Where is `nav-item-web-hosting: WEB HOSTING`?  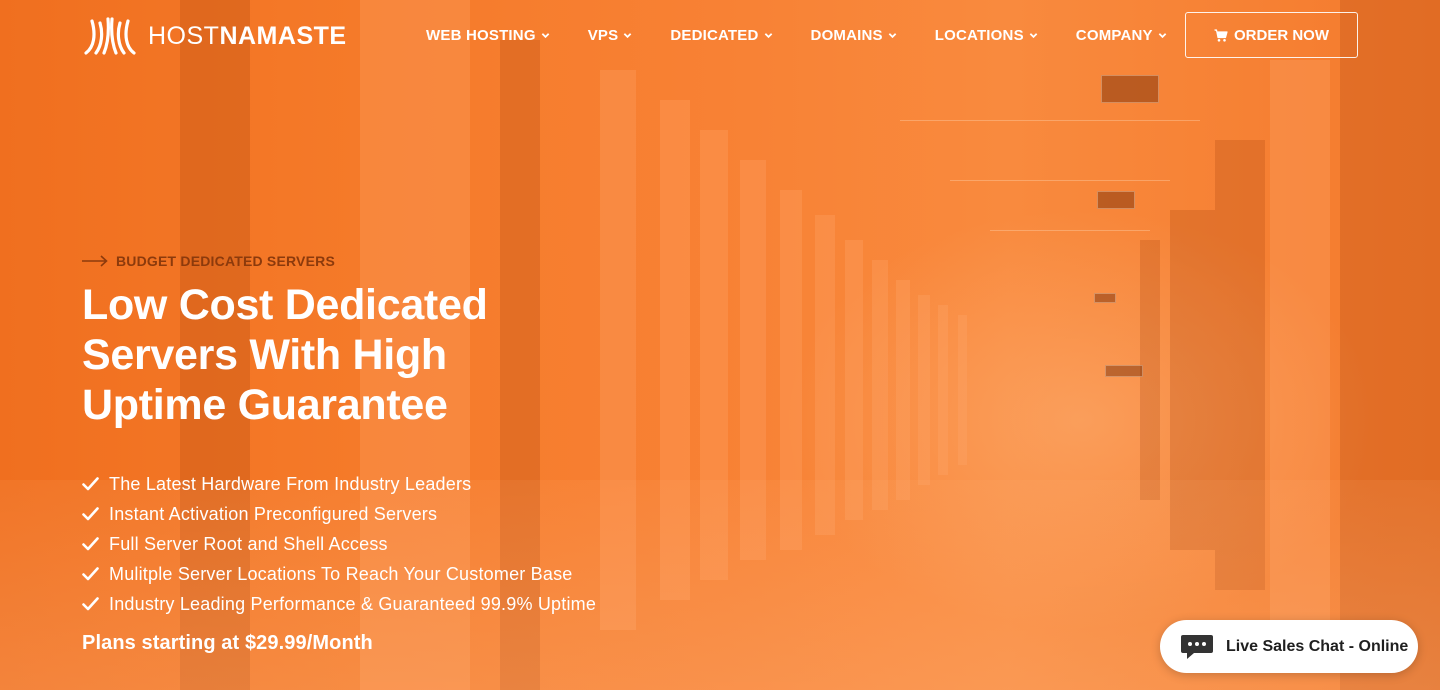
nav-item-web-hosting: WEB HOSTING is located at coordinates (488, 35).